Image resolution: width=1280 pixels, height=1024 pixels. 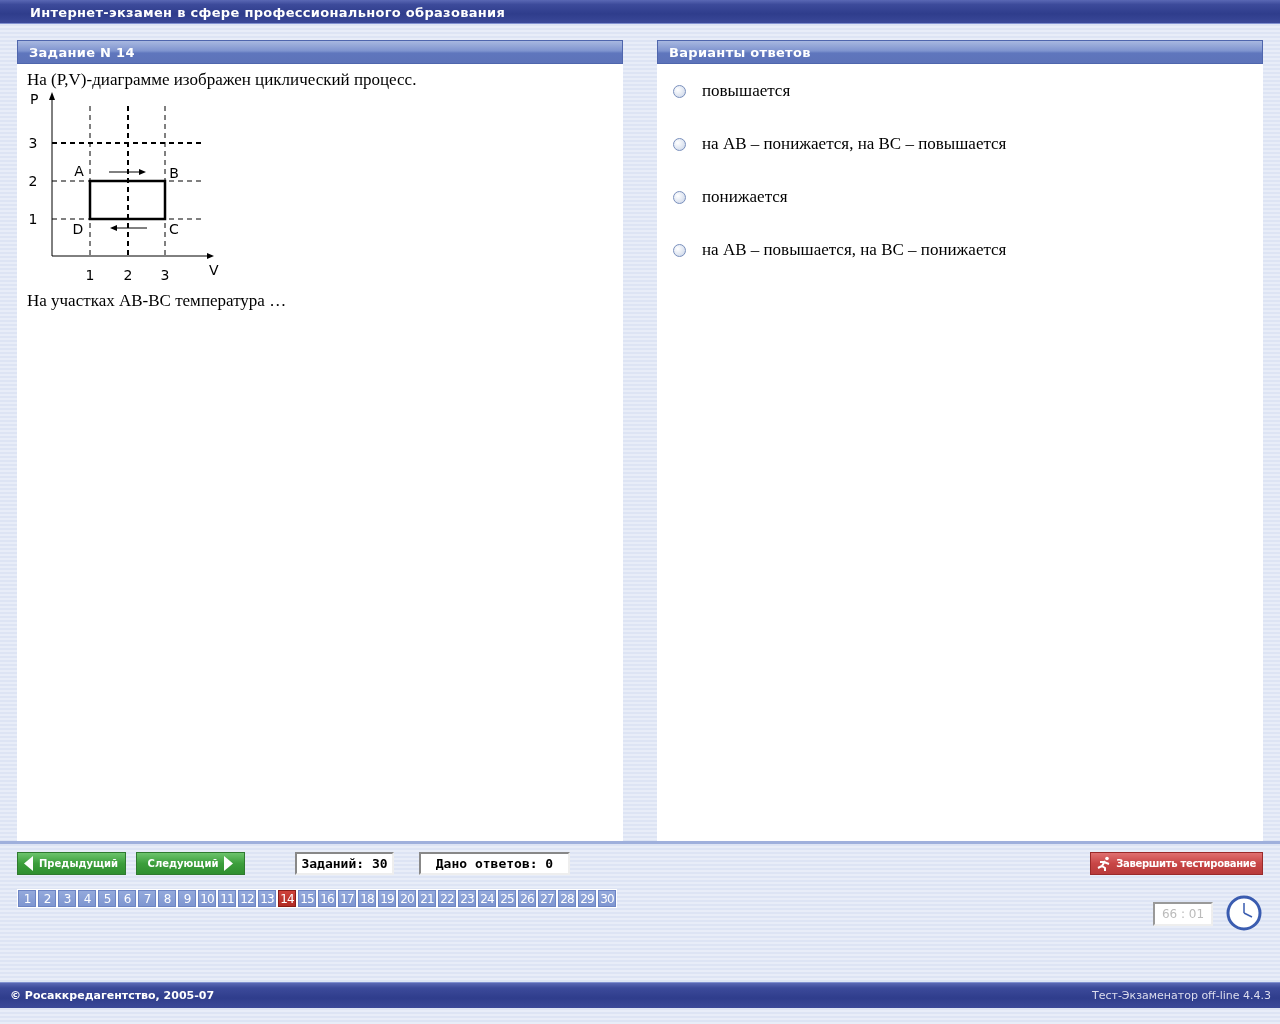 What do you see at coordinates (28, 863) in the screenshot?
I see `left-triangle-icon` at bounding box center [28, 863].